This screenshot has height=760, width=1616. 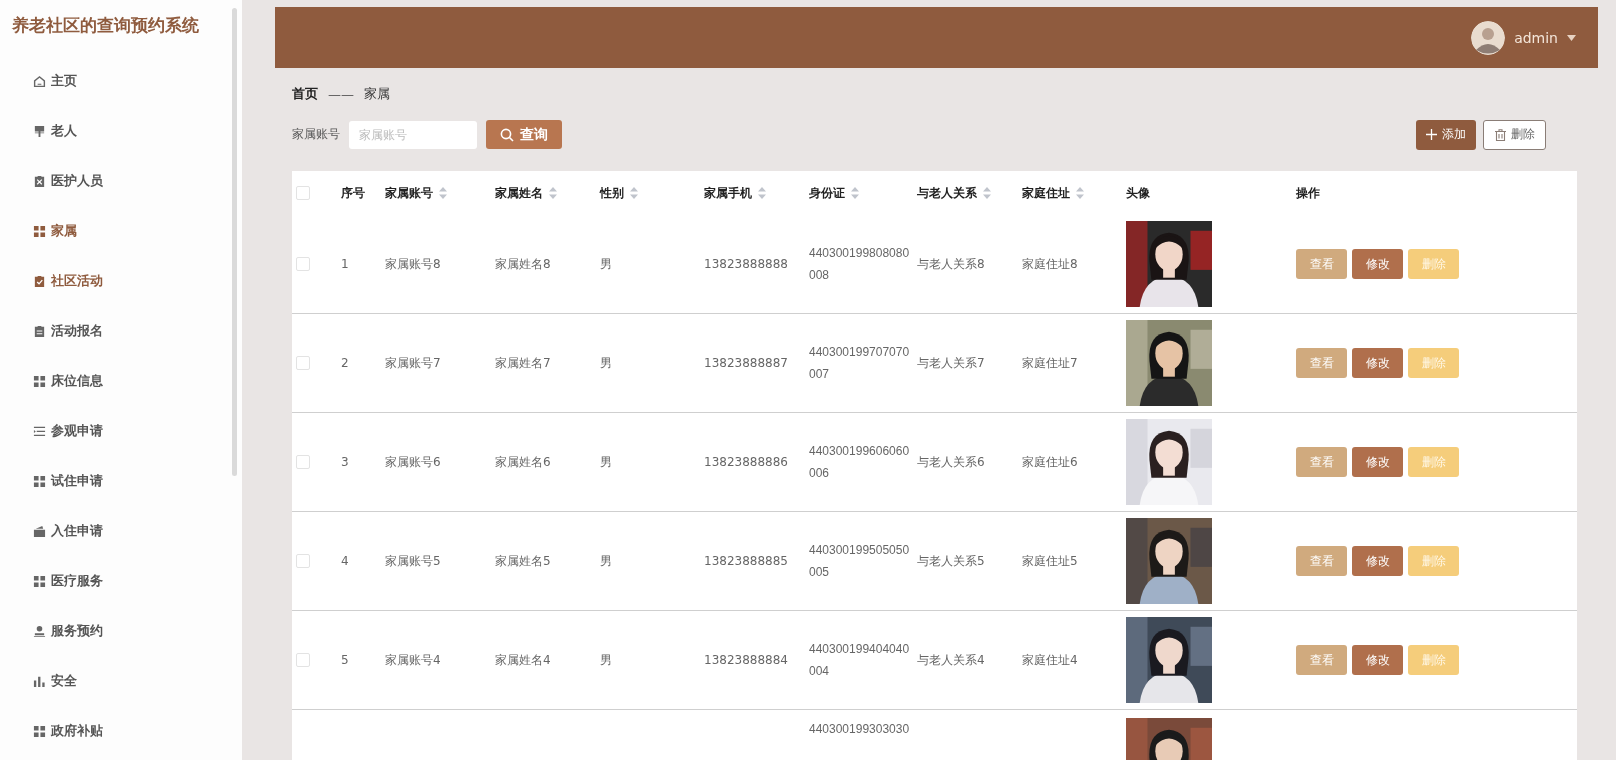 I want to click on sidebar-item: 医护人员, so click(x=121, y=184).